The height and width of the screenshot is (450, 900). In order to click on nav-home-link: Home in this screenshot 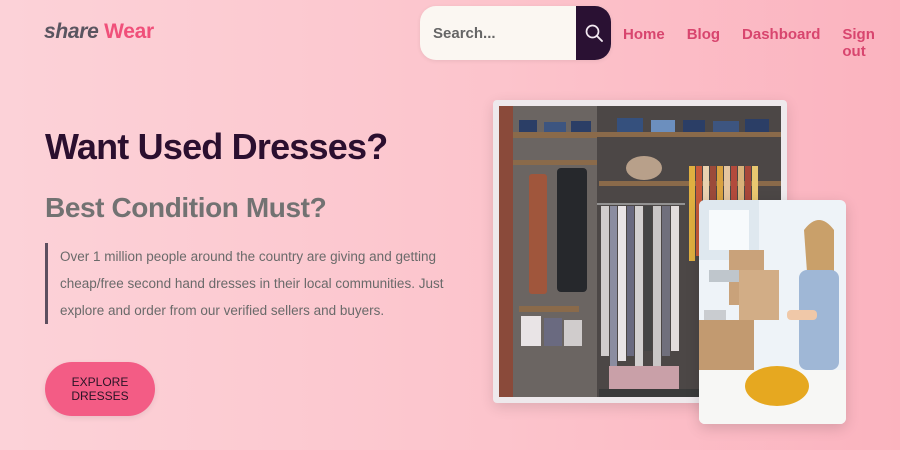, I will do `click(644, 43)`.